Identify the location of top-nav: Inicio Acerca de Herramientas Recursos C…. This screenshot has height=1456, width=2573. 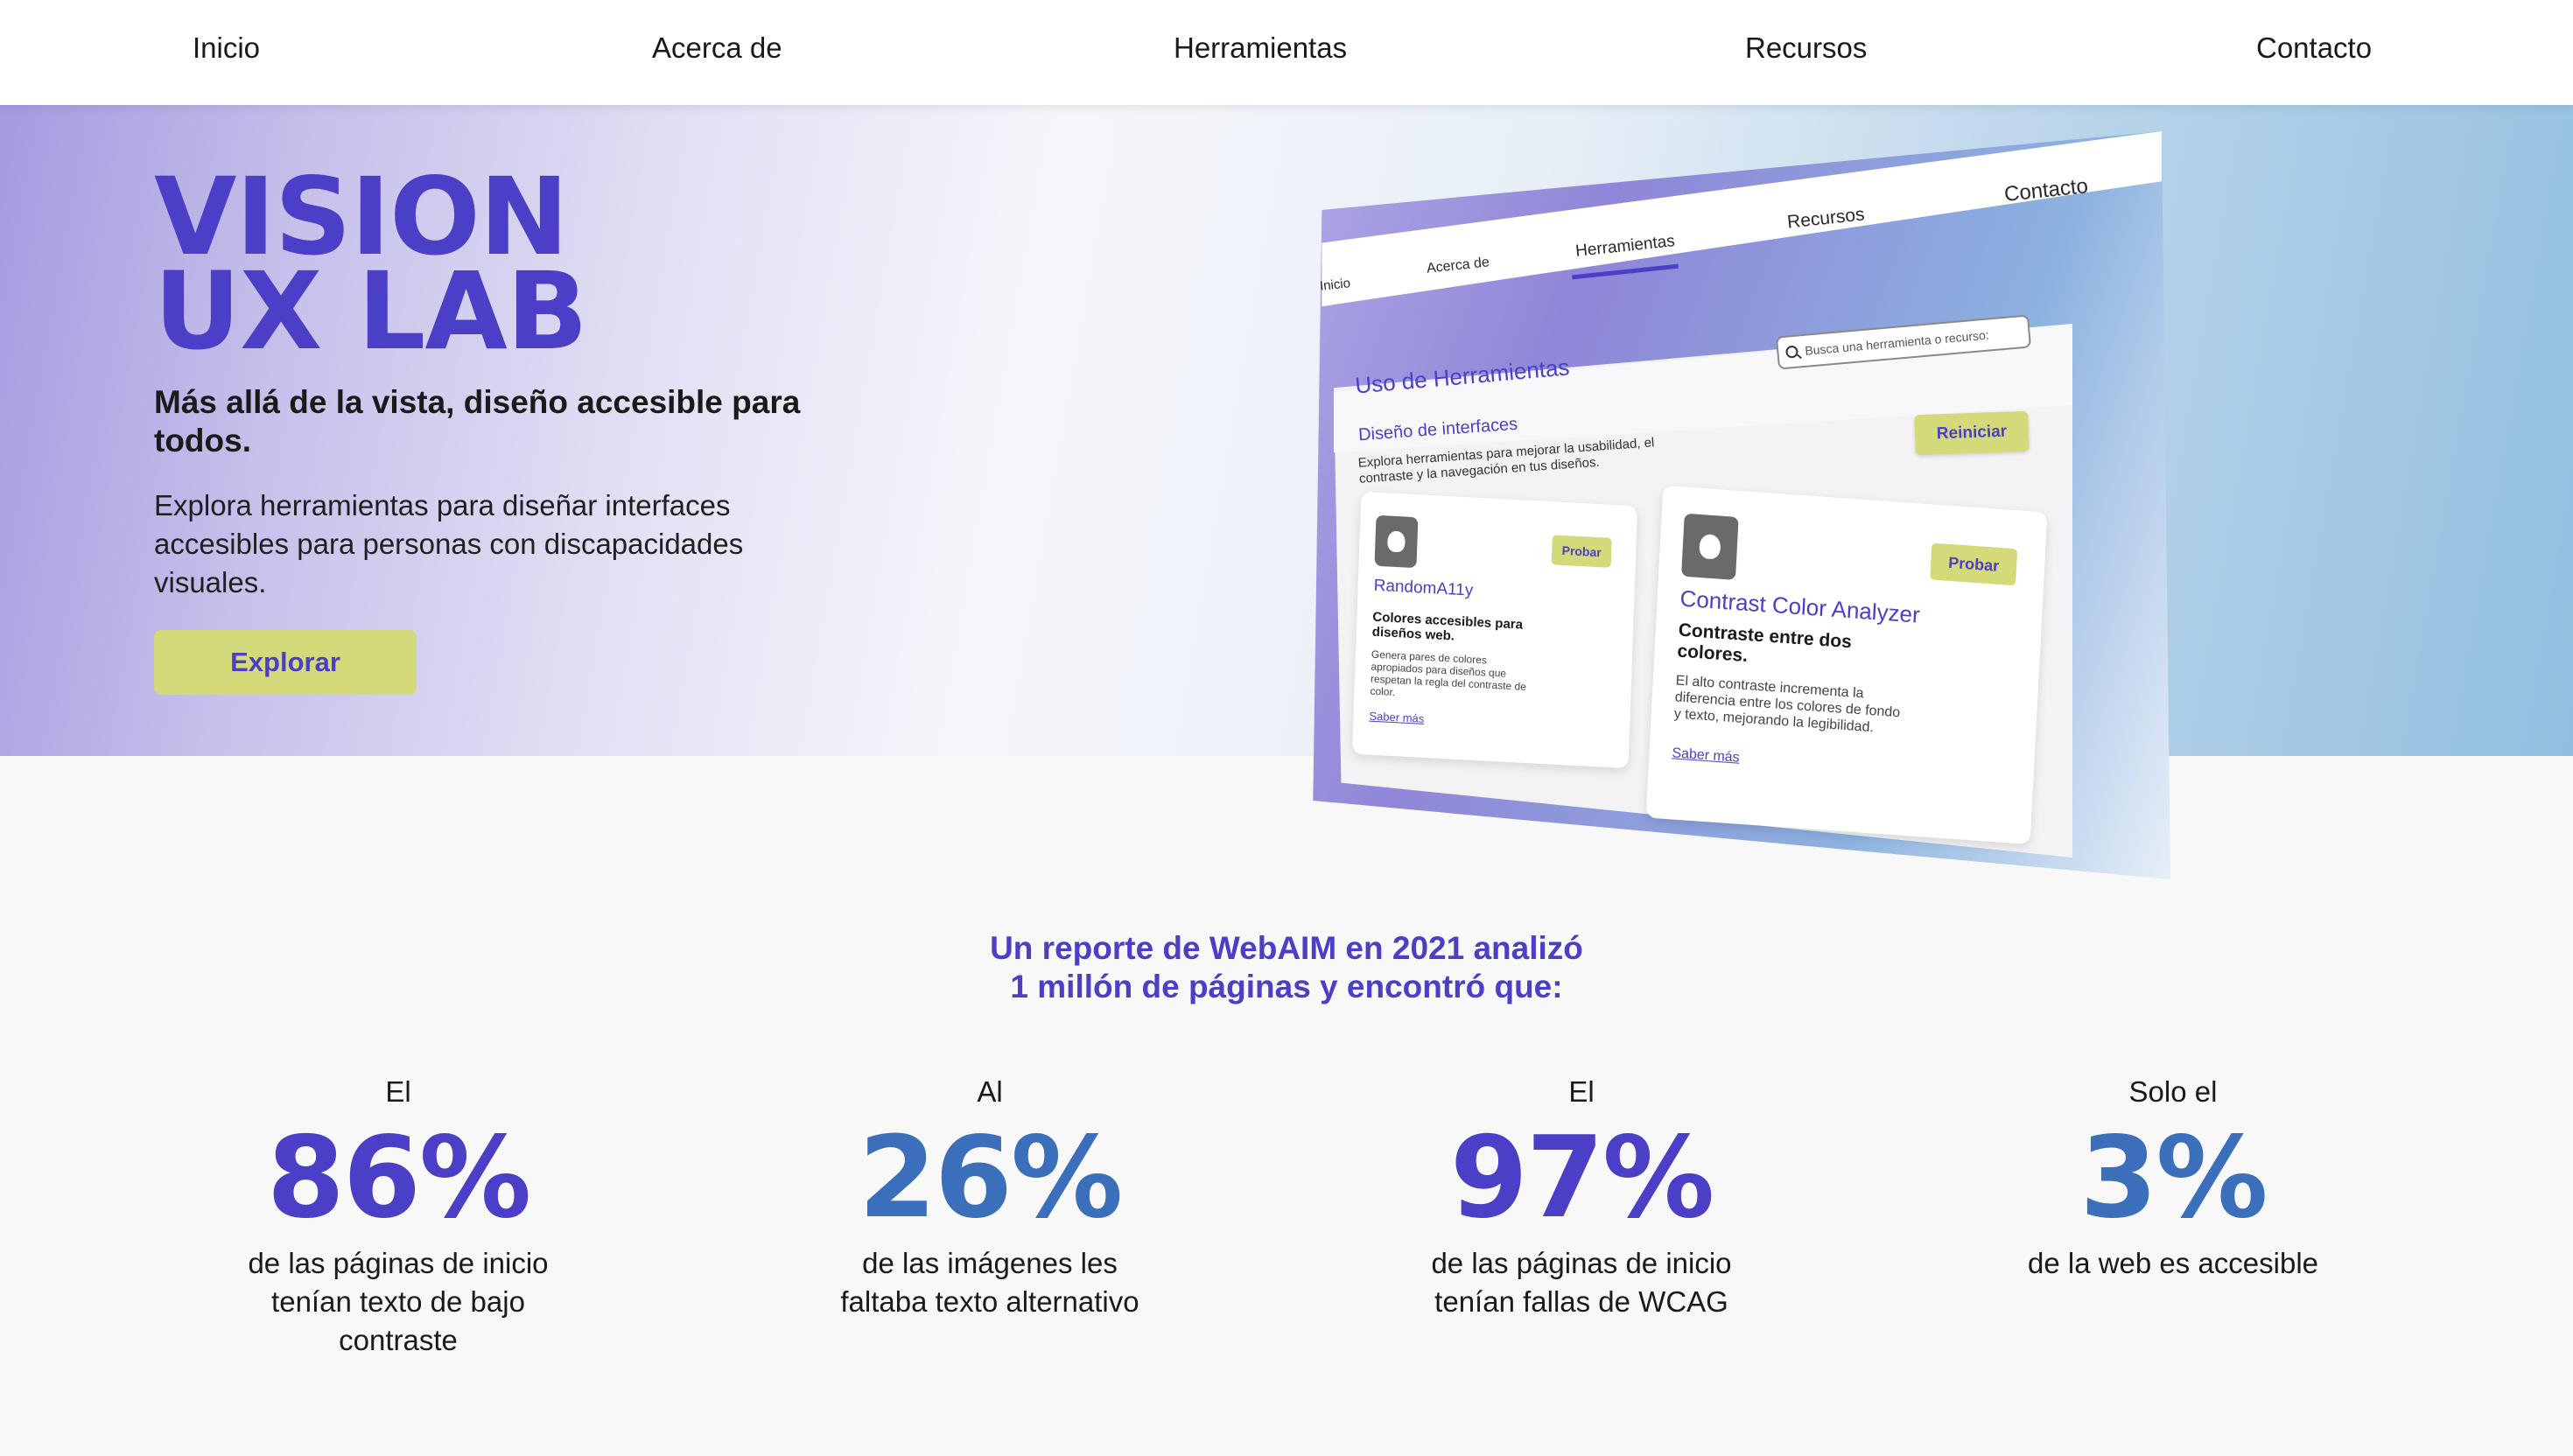
(1286, 52).